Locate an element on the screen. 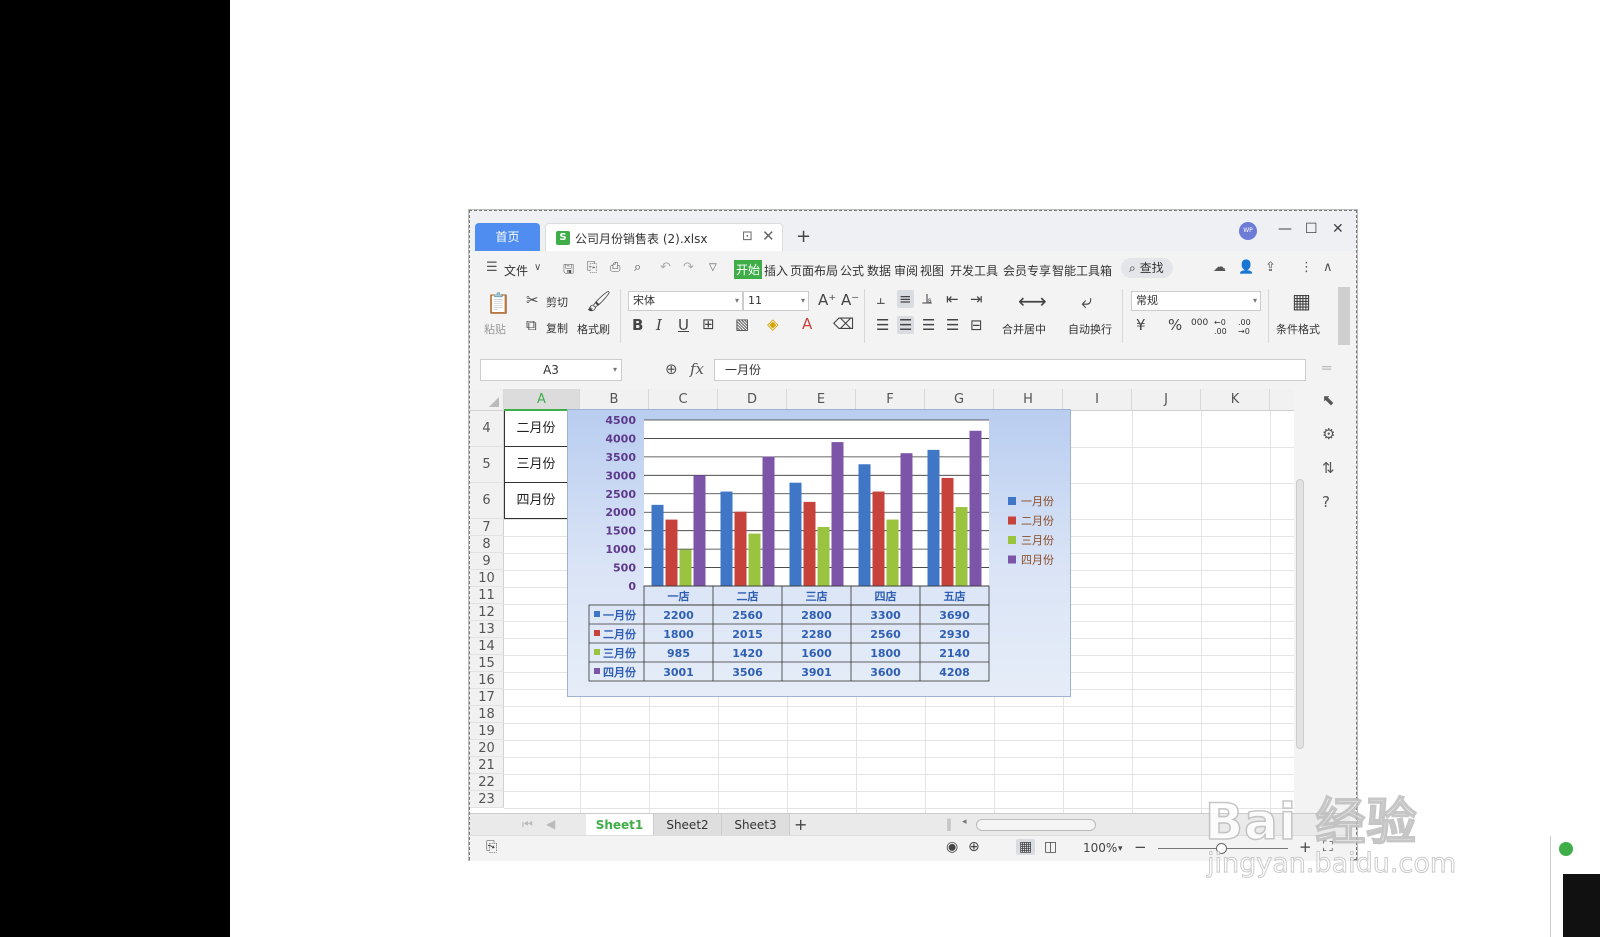 The height and width of the screenshot is (937, 1600). undo-icon: ↶ is located at coordinates (665, 267).